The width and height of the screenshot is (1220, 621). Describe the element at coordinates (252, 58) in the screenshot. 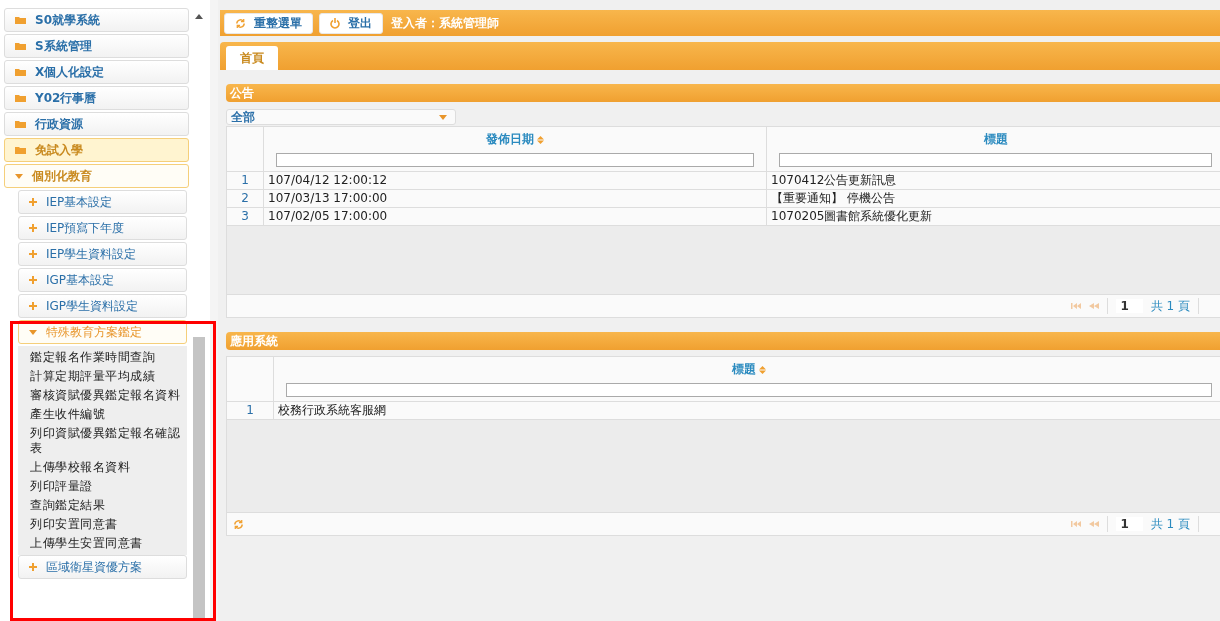

I see `tab: 首頁` at that location.